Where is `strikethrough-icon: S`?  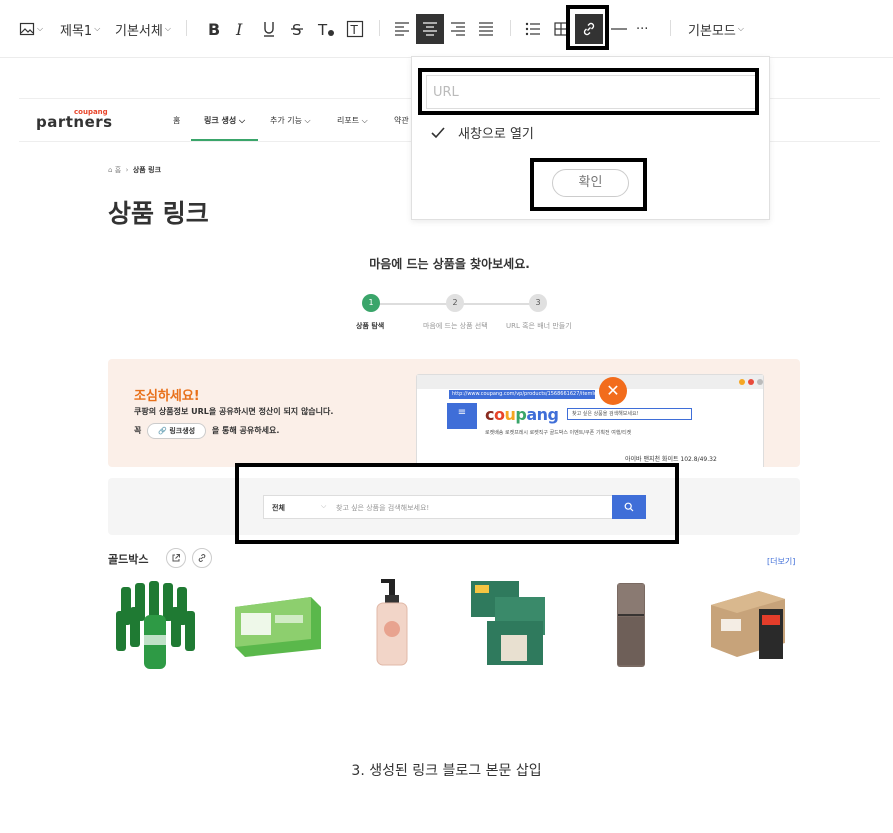 strikethrough-icon: S is located at coordinates (297, 29).